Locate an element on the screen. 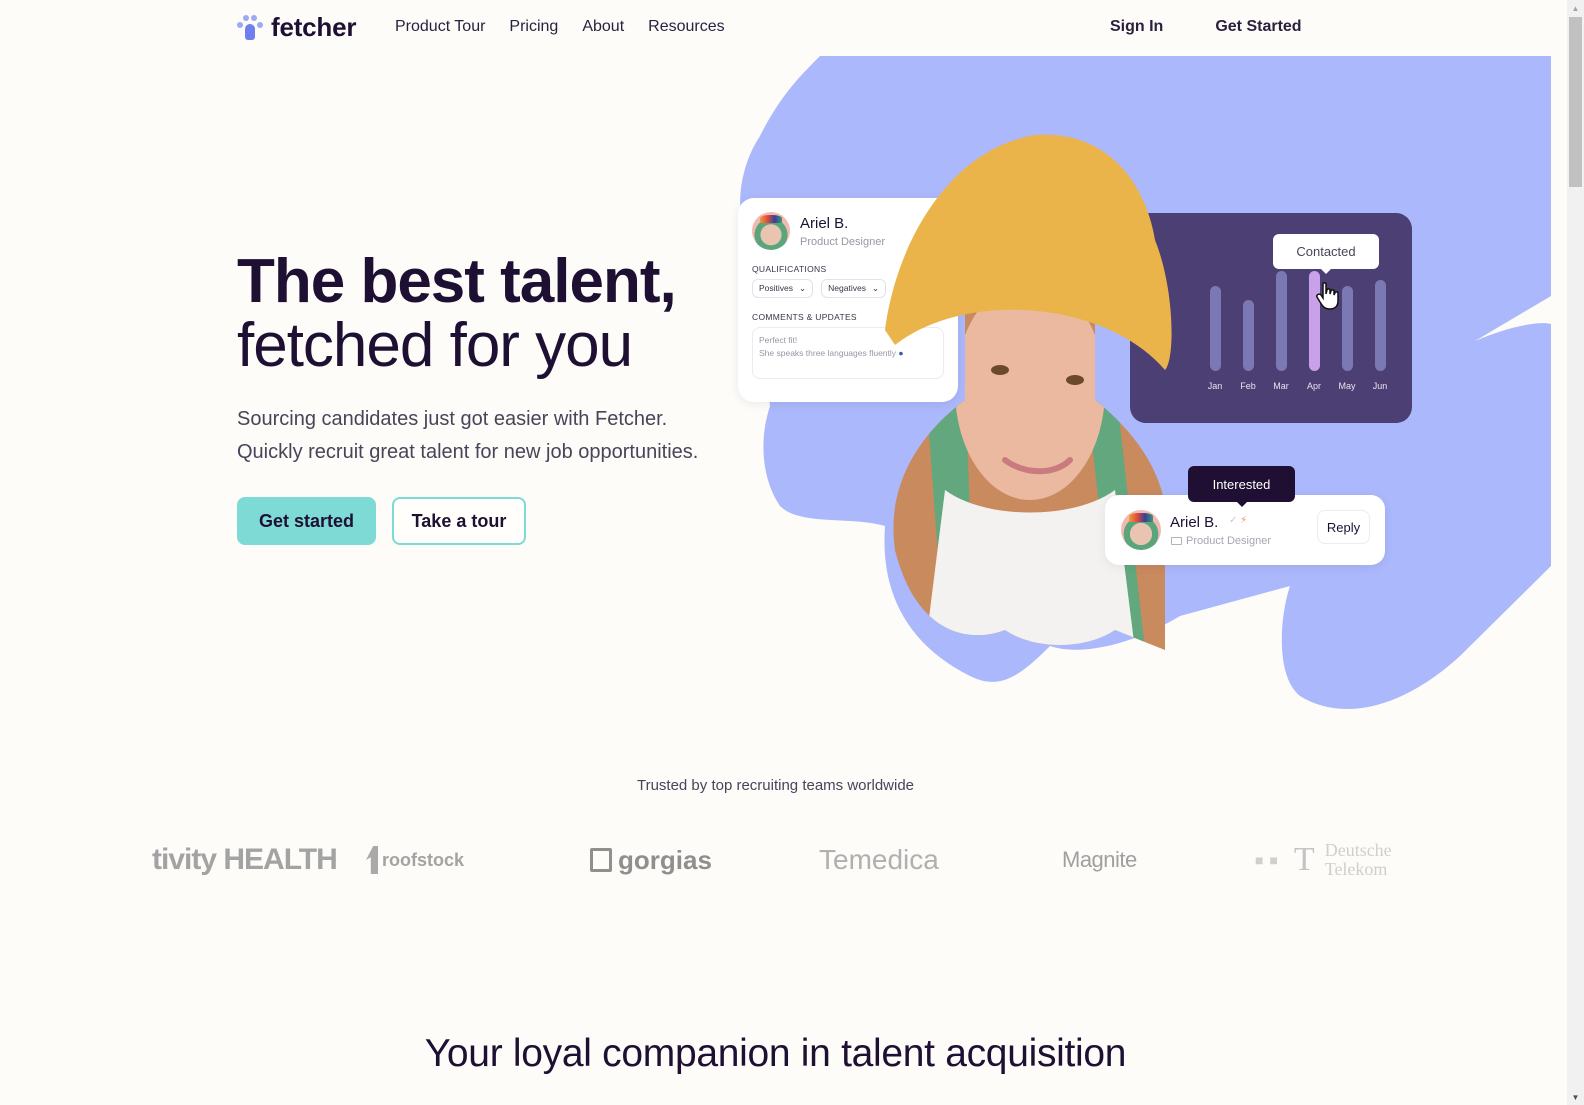 The width and height of the screenshot is (1584, 1105). logo-tivity: tivity HEALTH is located at coordinates (245, 859).